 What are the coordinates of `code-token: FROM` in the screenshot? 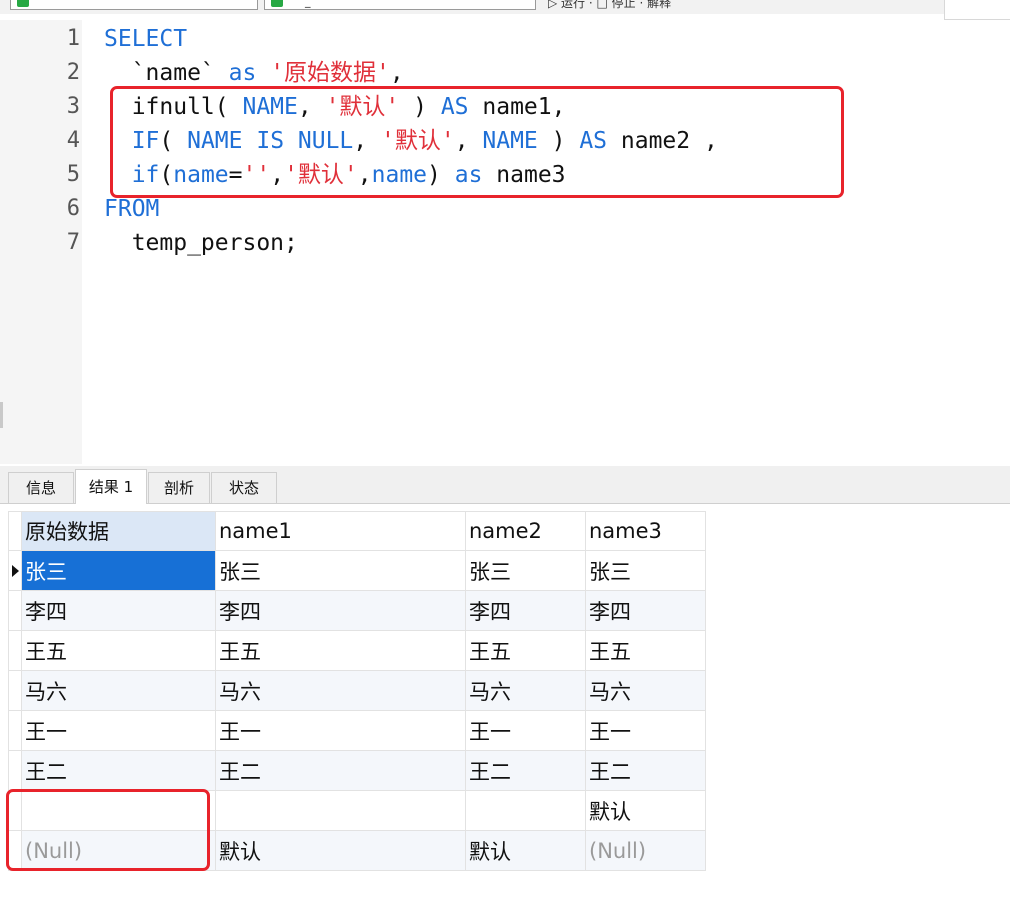 It's located at (132, 209).